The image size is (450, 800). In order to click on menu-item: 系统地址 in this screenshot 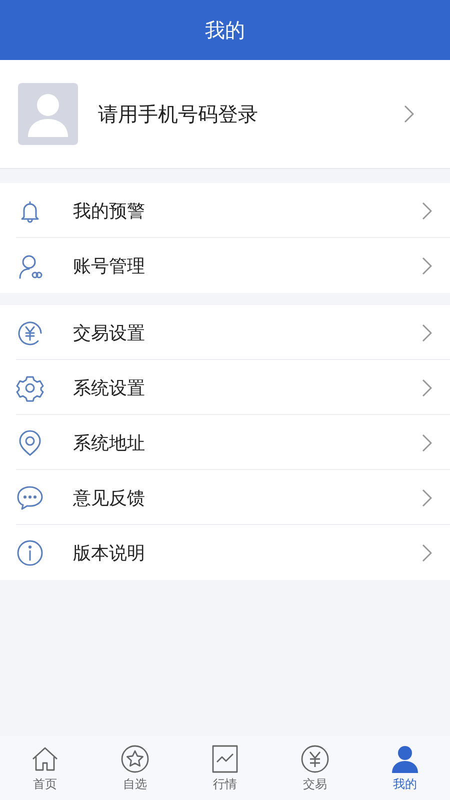, I will do `click(225, 442)`.